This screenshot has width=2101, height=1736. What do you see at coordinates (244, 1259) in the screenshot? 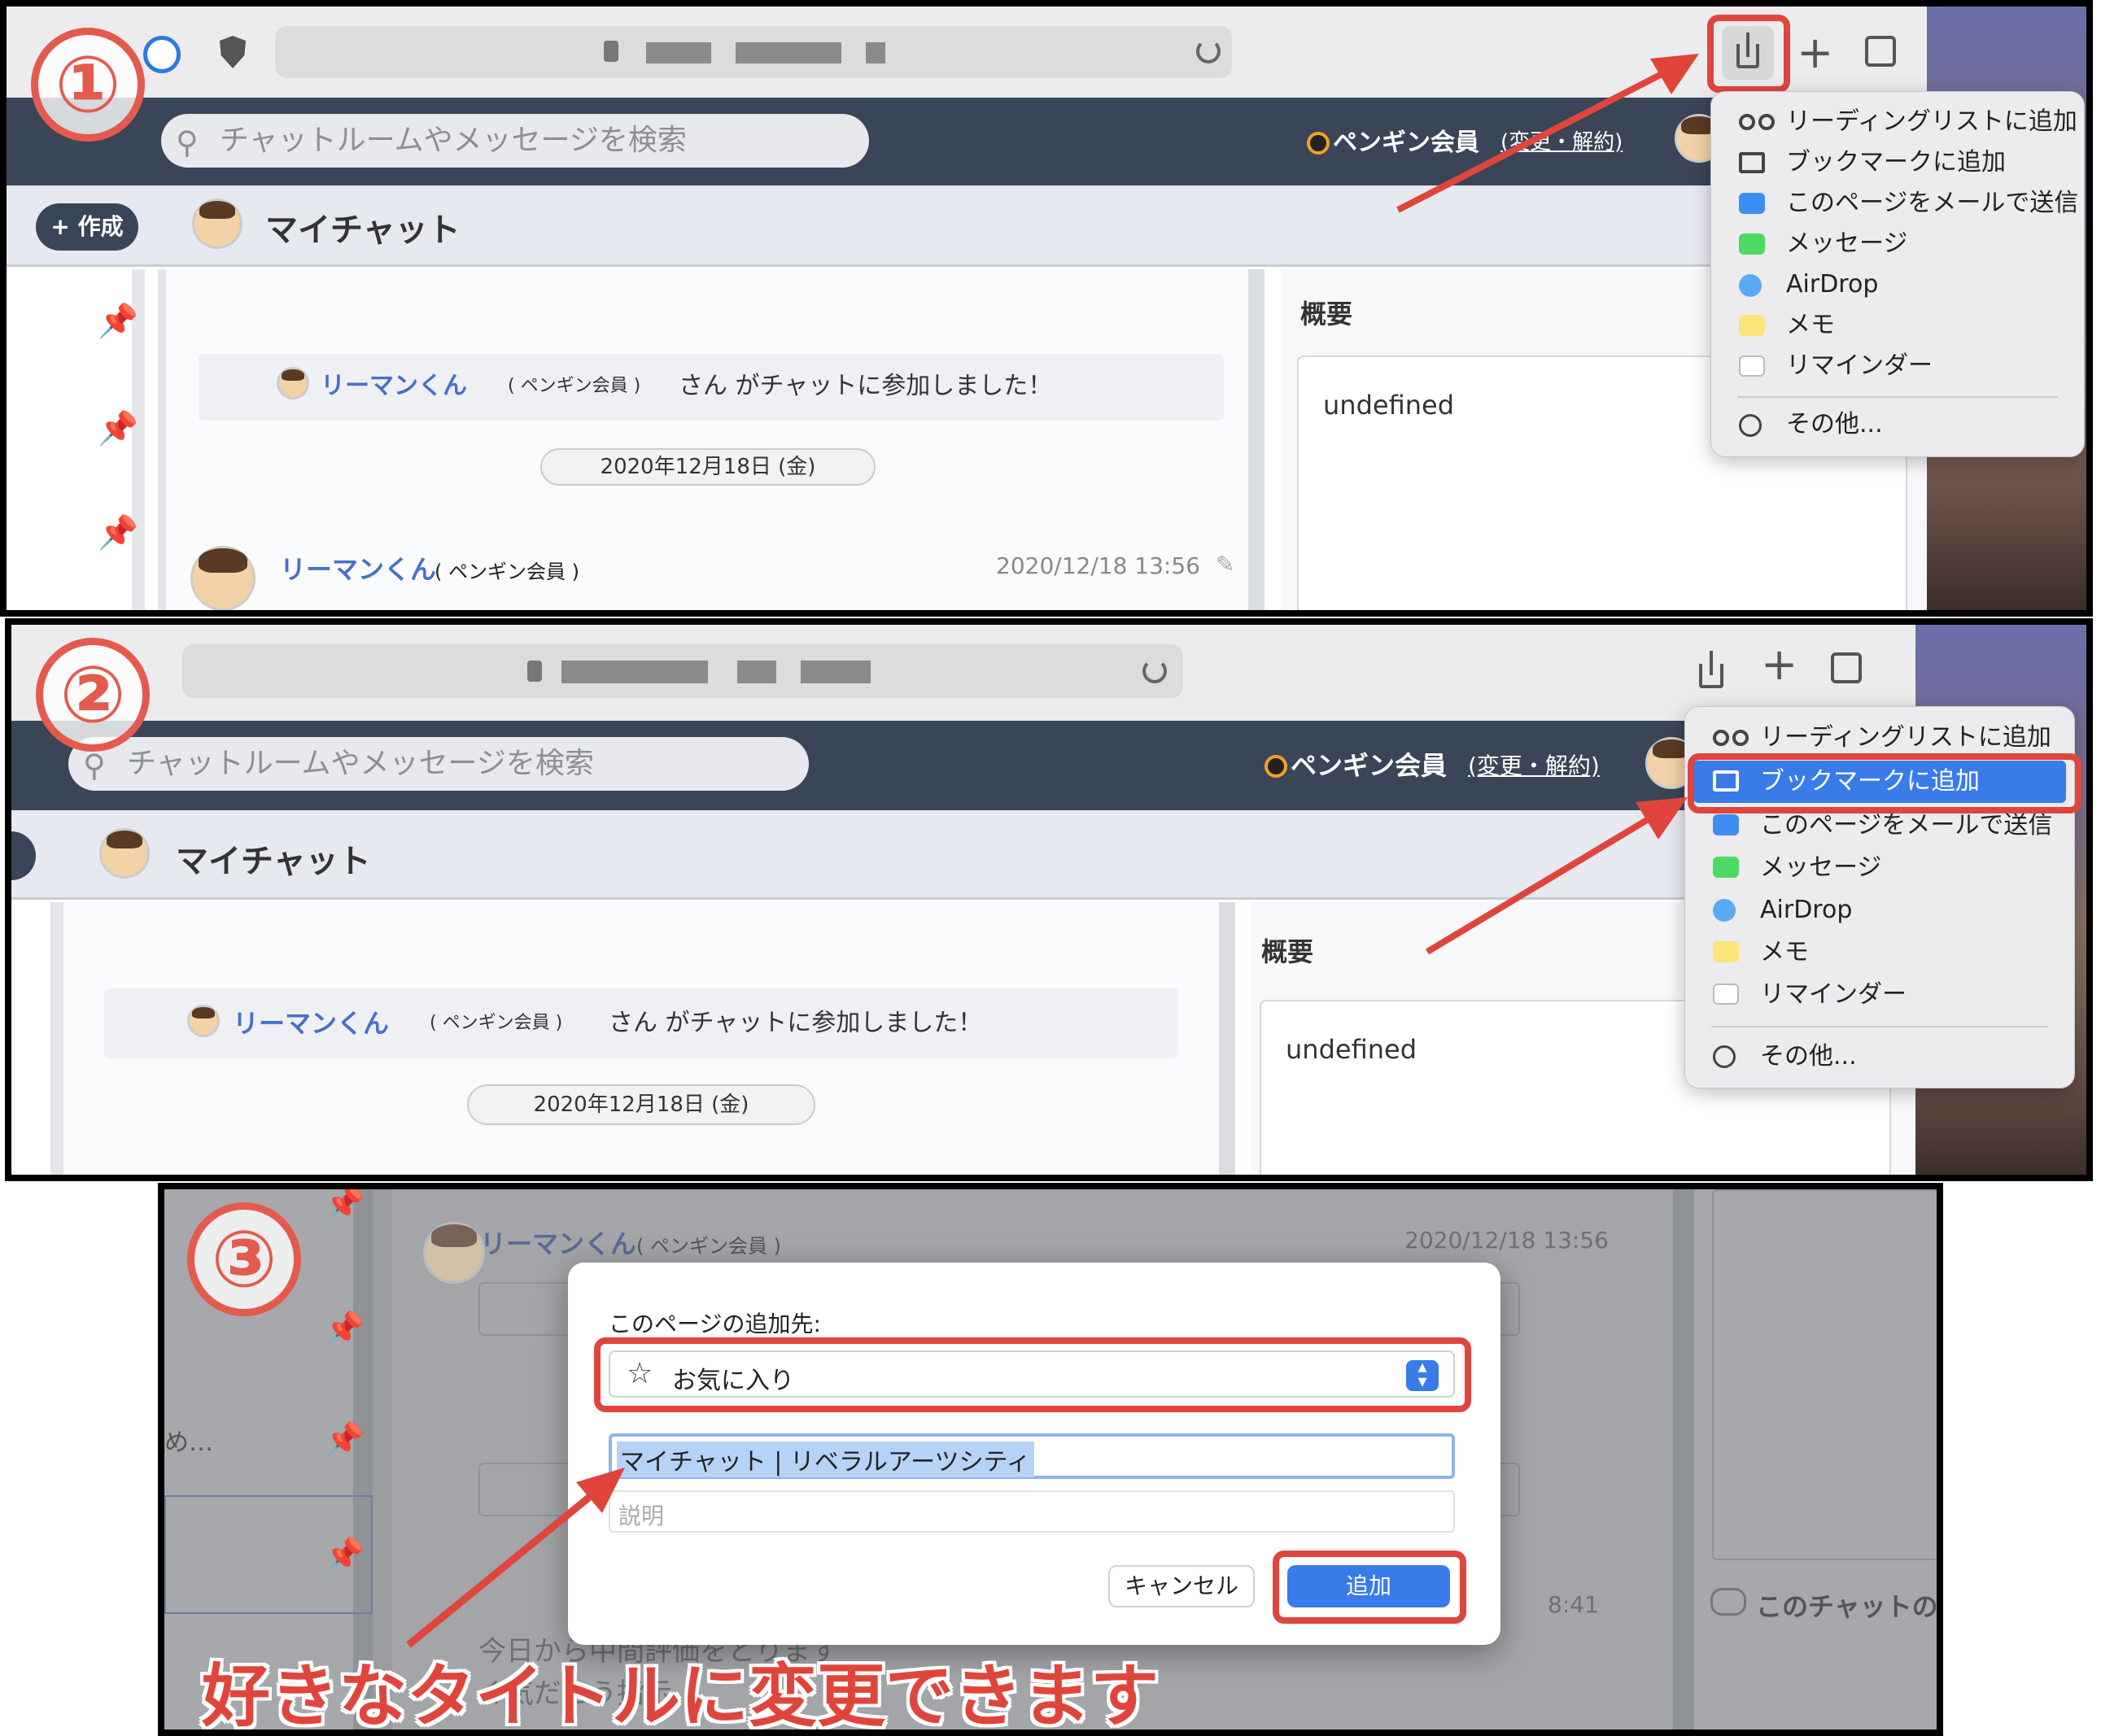
I see `step-marker-3: ③` at bounding box center [244, 1259].